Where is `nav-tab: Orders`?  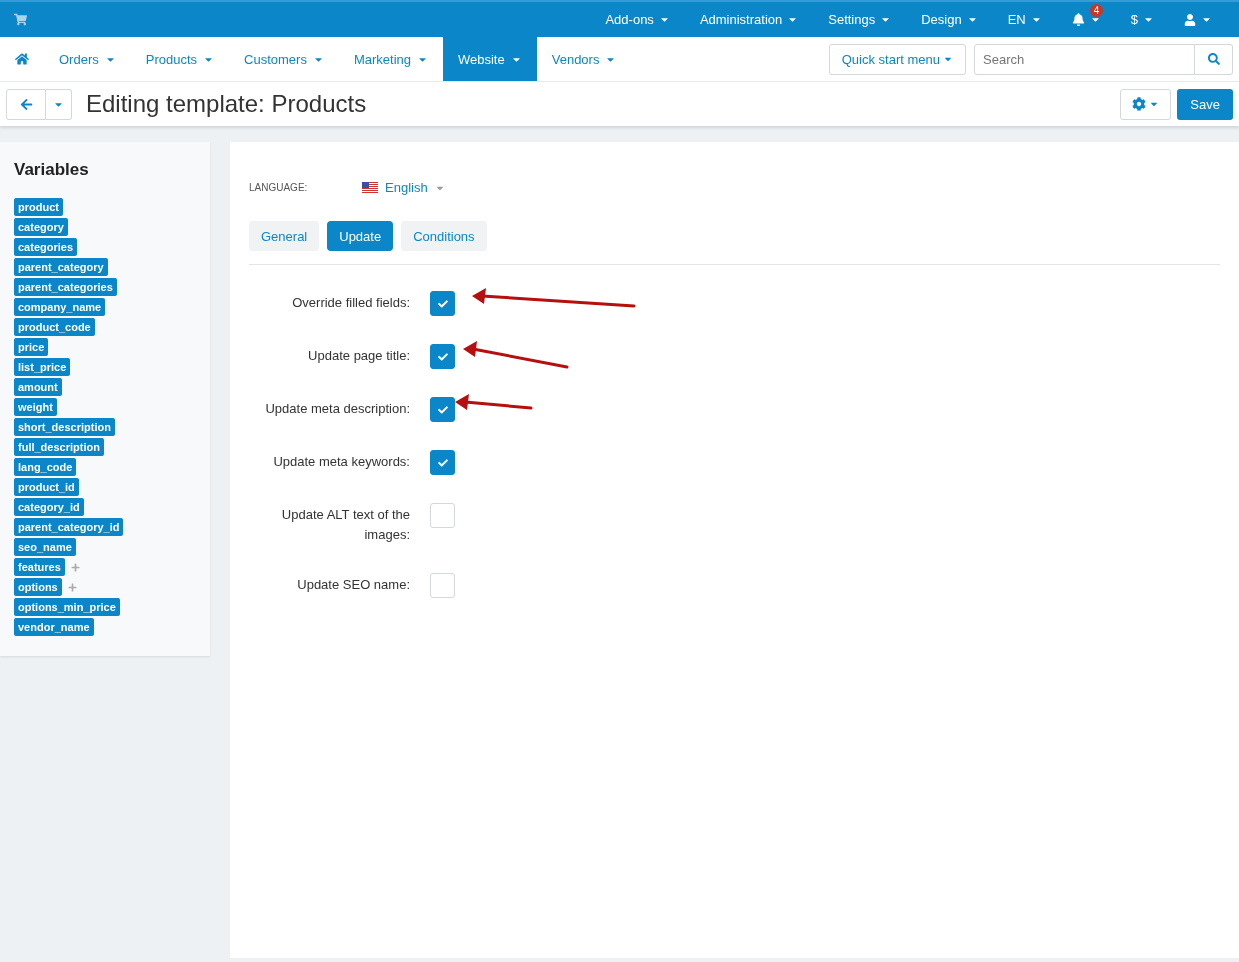 nav-tab: Orders is located at coordinates (87, 59).